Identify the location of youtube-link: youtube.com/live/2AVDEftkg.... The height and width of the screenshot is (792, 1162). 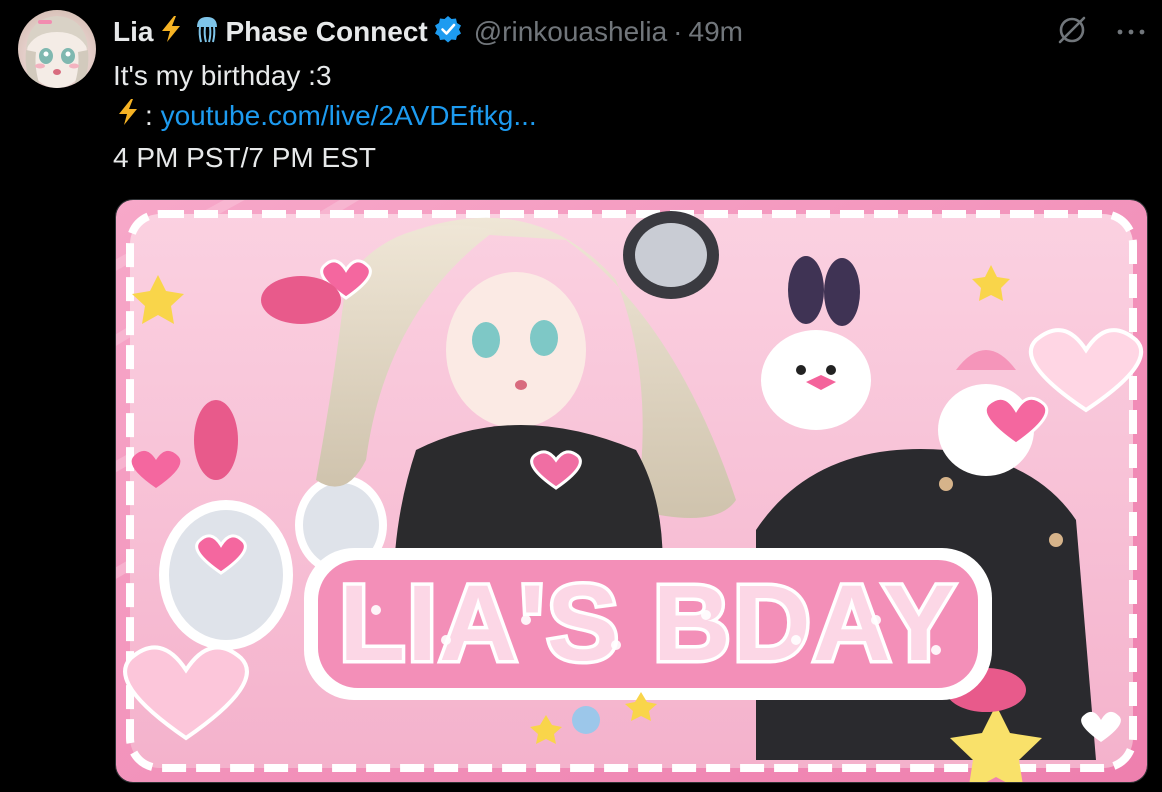
(349, 115).